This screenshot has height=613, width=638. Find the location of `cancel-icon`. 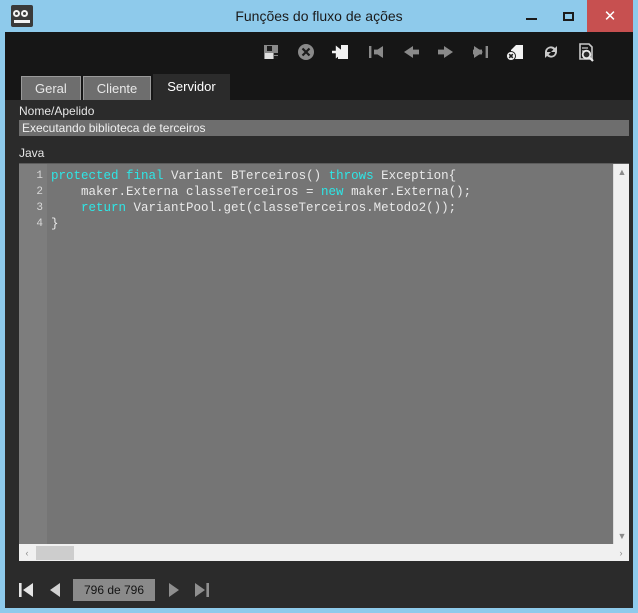

cancel-icon is located at coordinates (306, 52).